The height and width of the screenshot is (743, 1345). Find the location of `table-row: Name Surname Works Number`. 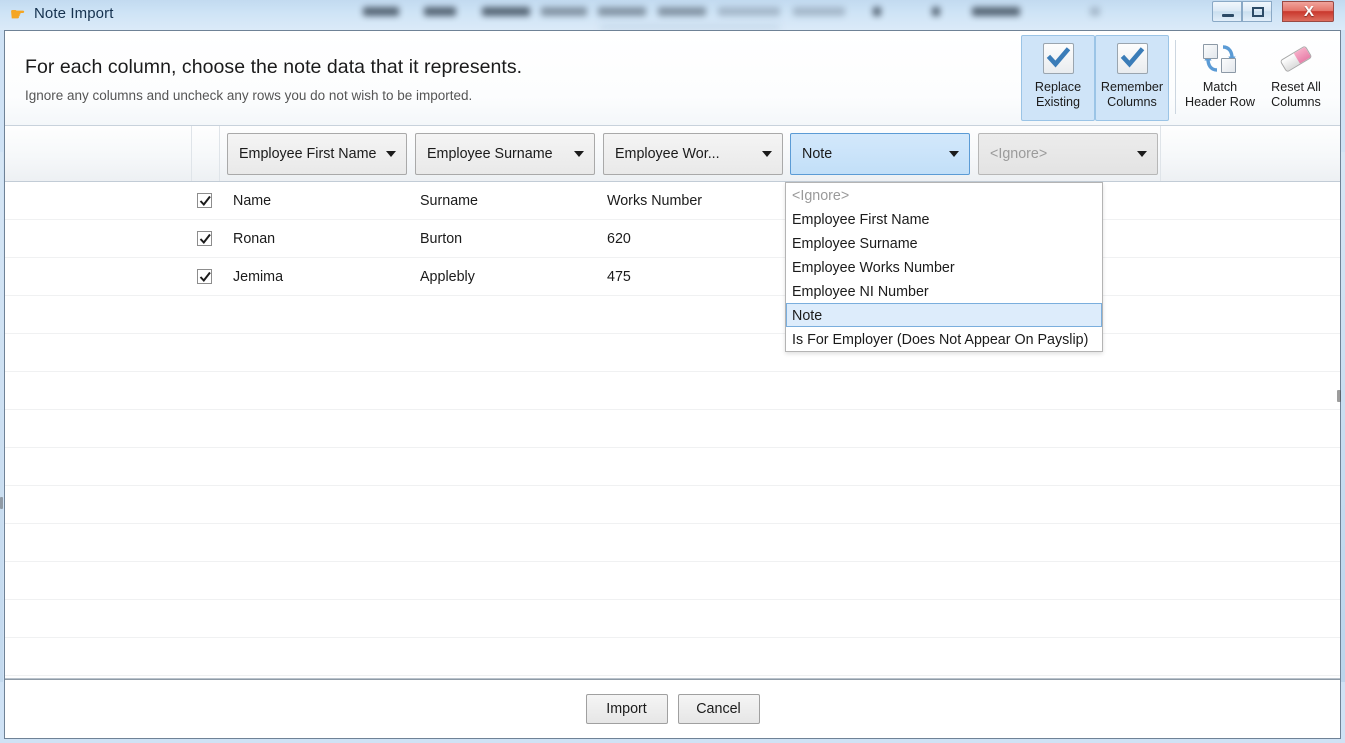

table-row: Name Surname Works Number is located at coordinates (672, 201).